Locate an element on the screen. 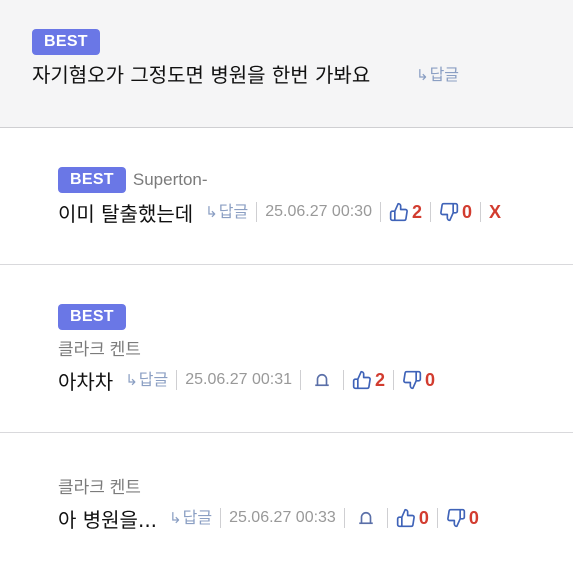 Image resolution: width=573 pixels, height=564 pixels. comment-text: 이미 탈출했는데 is located at coordinates (126, 213).